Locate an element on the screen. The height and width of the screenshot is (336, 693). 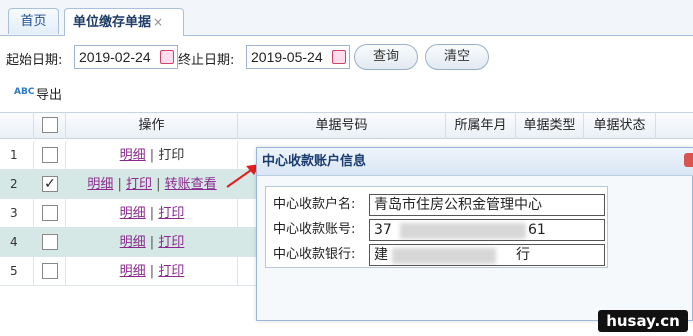
tab-home-label: 首页 is located at coordinates (33, 21).